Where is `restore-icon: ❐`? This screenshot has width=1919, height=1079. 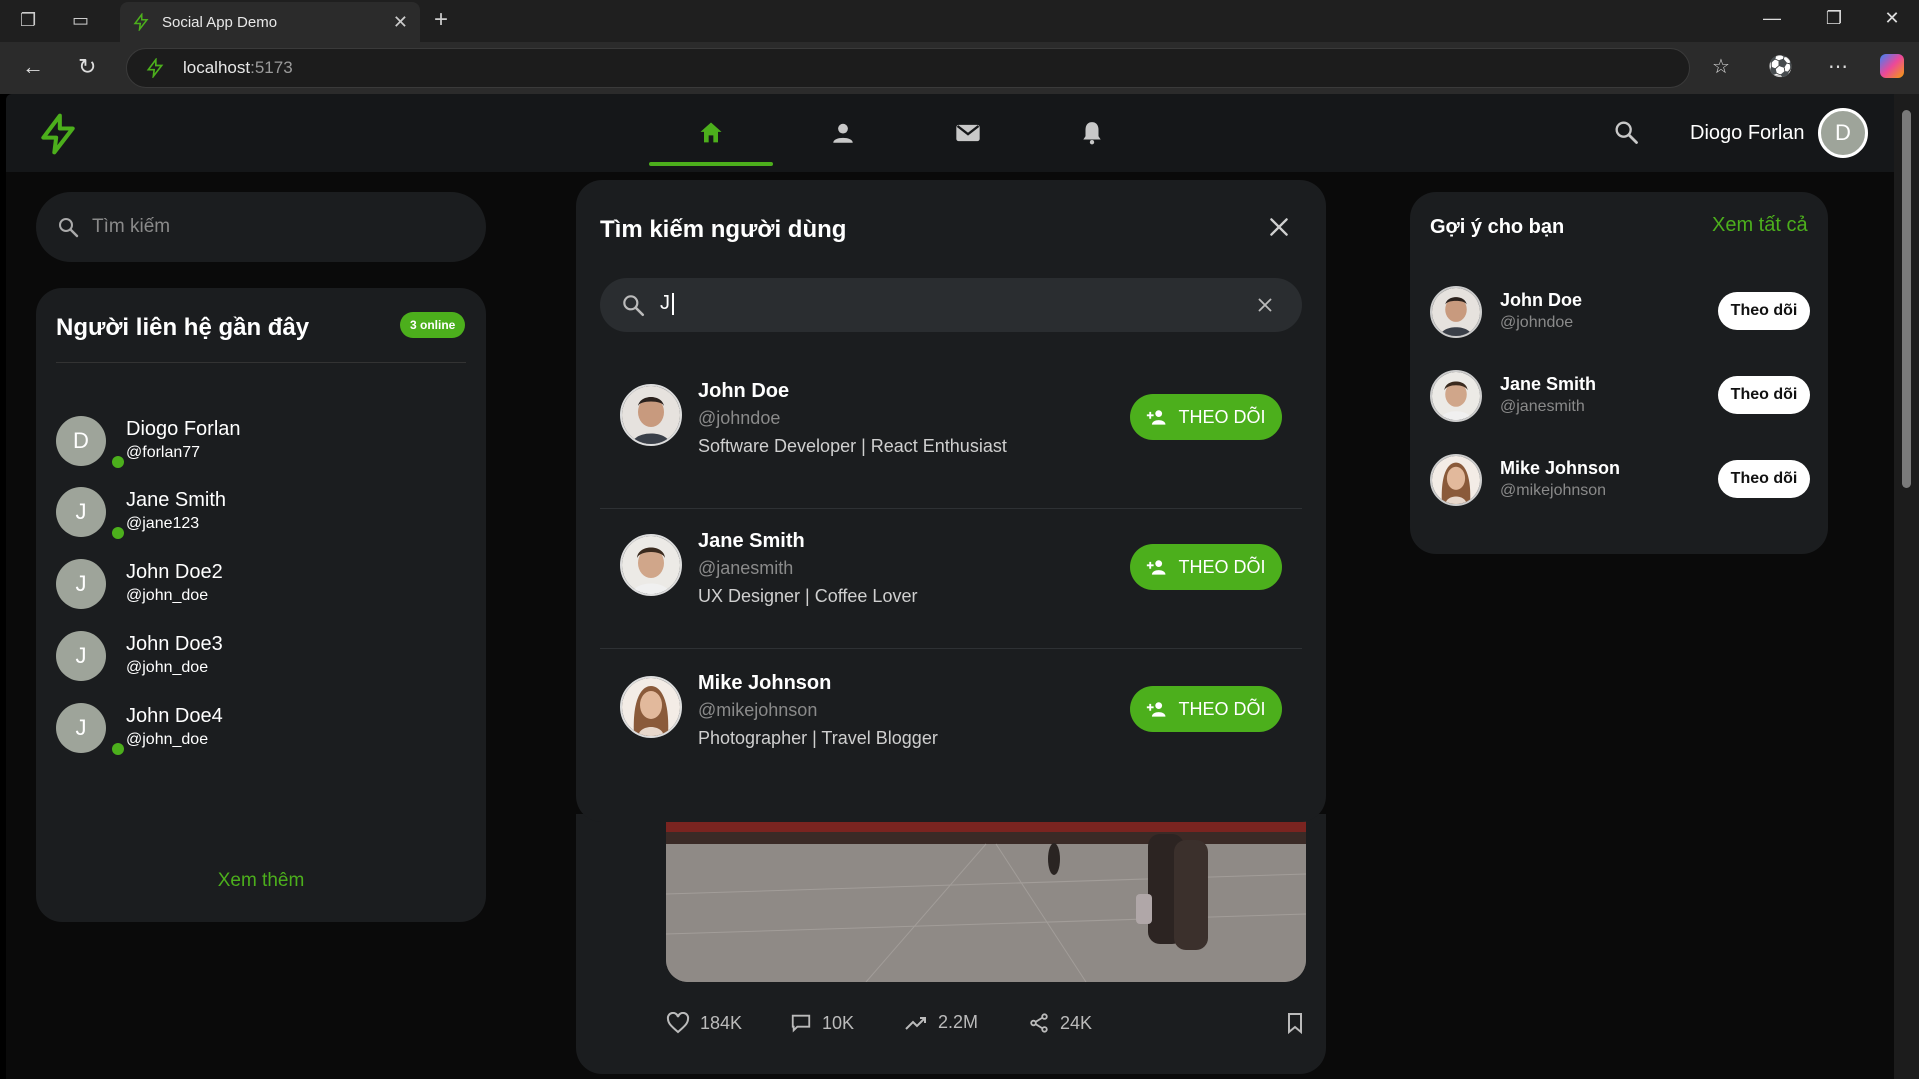
restore-icon: ❐ is located at coordinates (1834, 18).